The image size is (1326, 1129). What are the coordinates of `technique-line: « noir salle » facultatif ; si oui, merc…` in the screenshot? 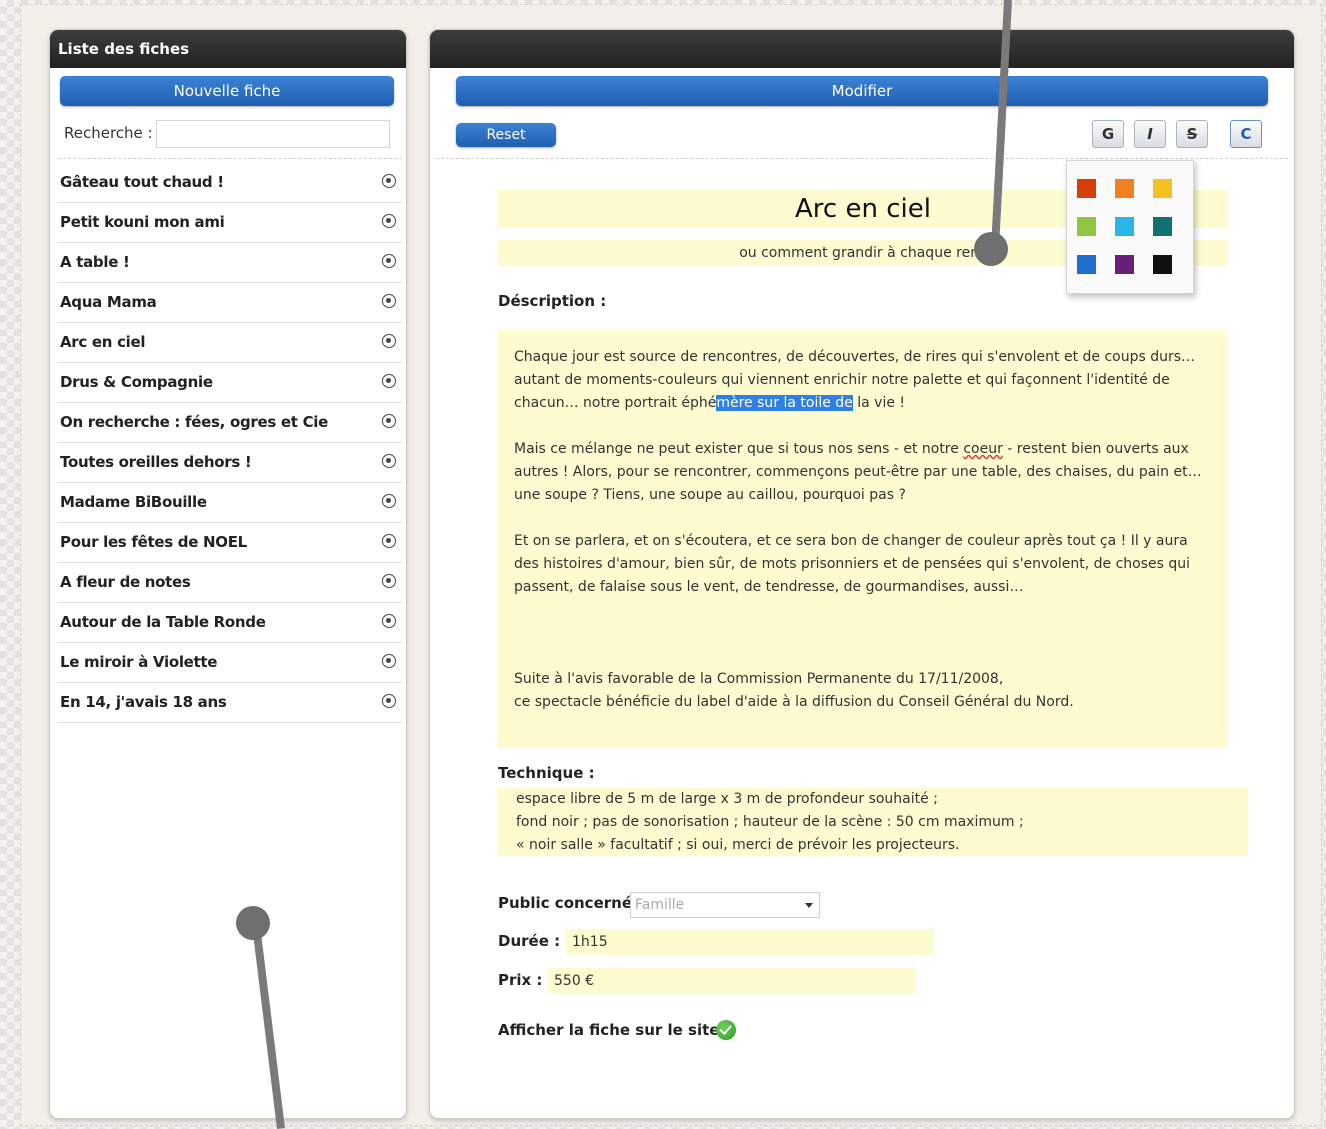 It's located at (738, 845).